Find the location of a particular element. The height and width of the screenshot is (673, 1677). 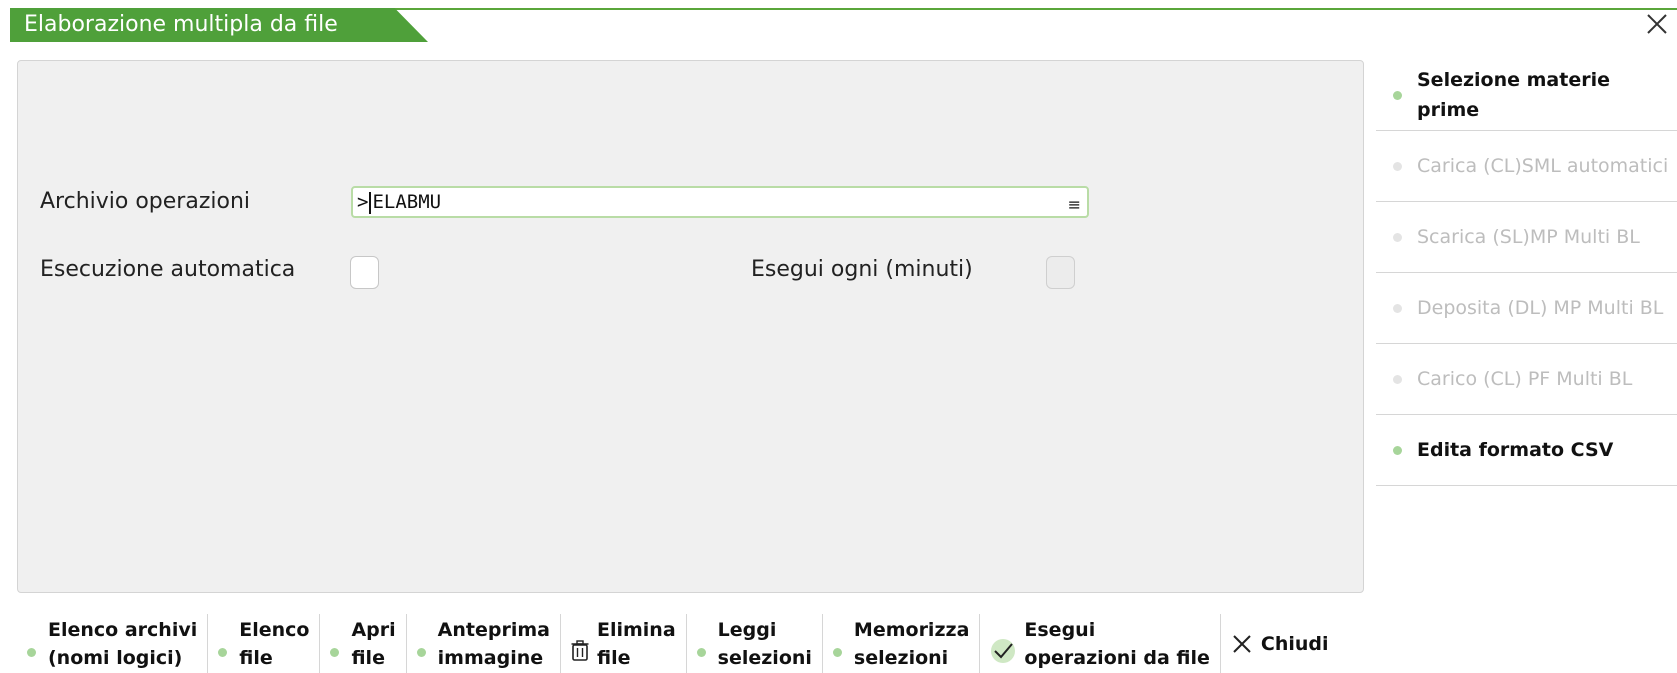

button-label: Leggi selezioni is located at coordinates (764, 643).